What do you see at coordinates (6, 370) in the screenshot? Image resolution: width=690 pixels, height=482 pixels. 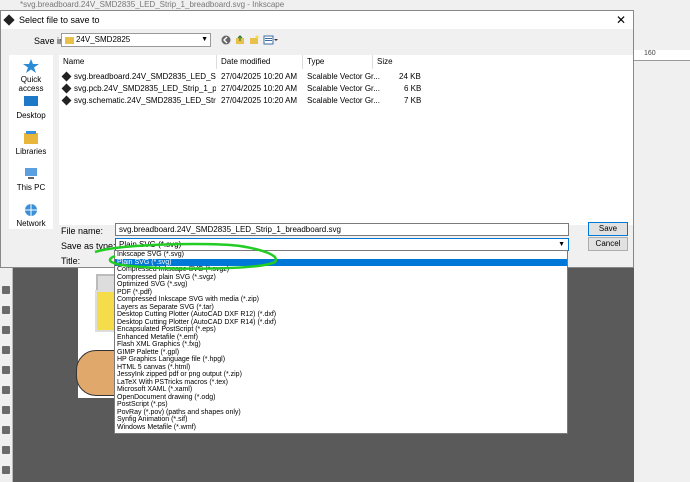 I see `pencil-tool-icon` at bounding box center [6, 370].